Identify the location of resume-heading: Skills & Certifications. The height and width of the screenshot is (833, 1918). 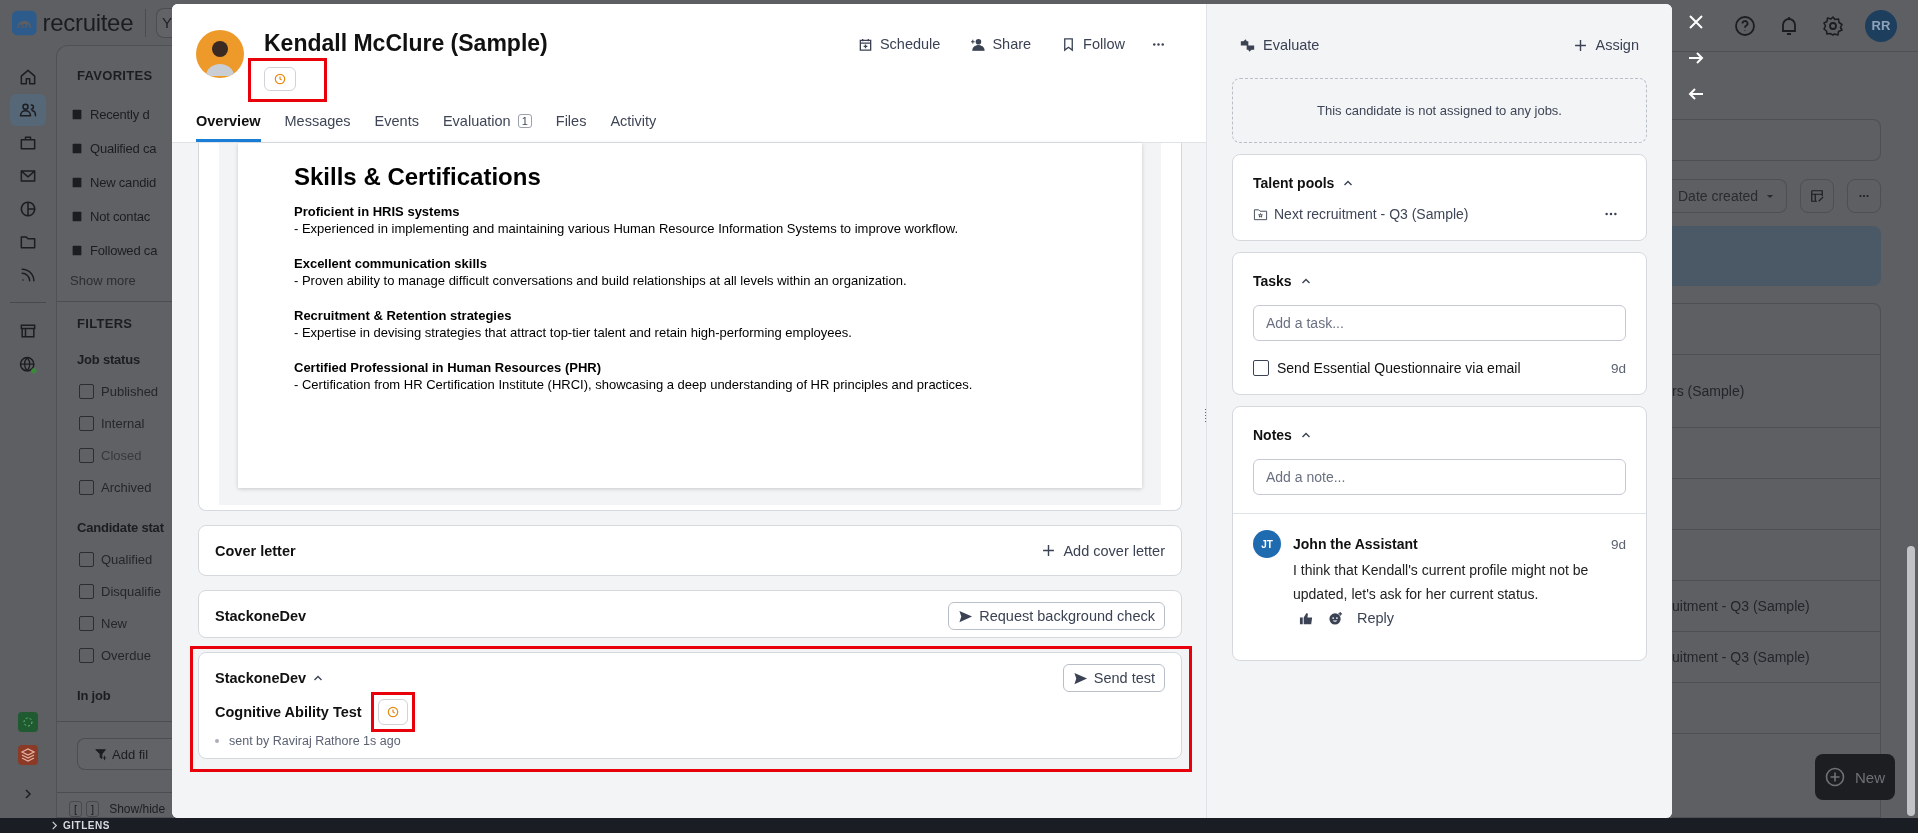
(418, 177).